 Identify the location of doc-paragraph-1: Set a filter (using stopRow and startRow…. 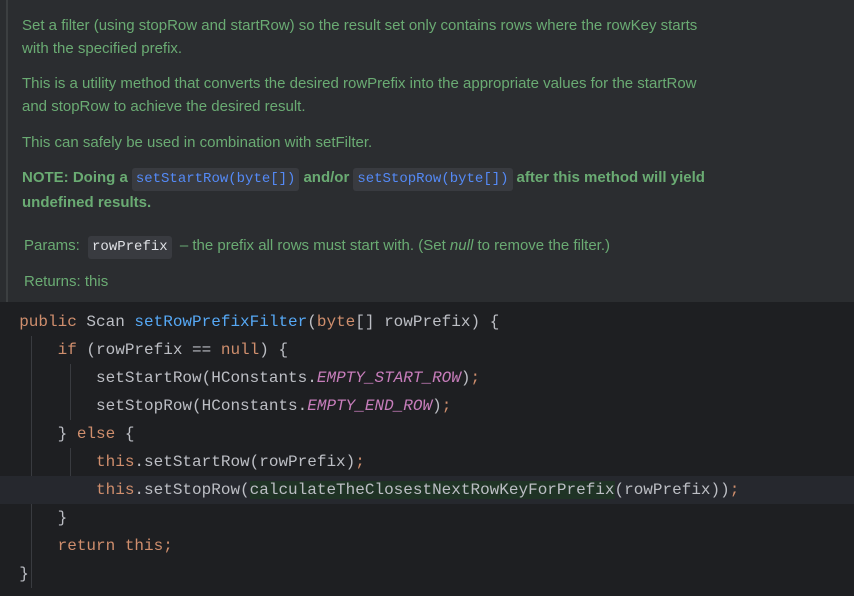
(359, 37).